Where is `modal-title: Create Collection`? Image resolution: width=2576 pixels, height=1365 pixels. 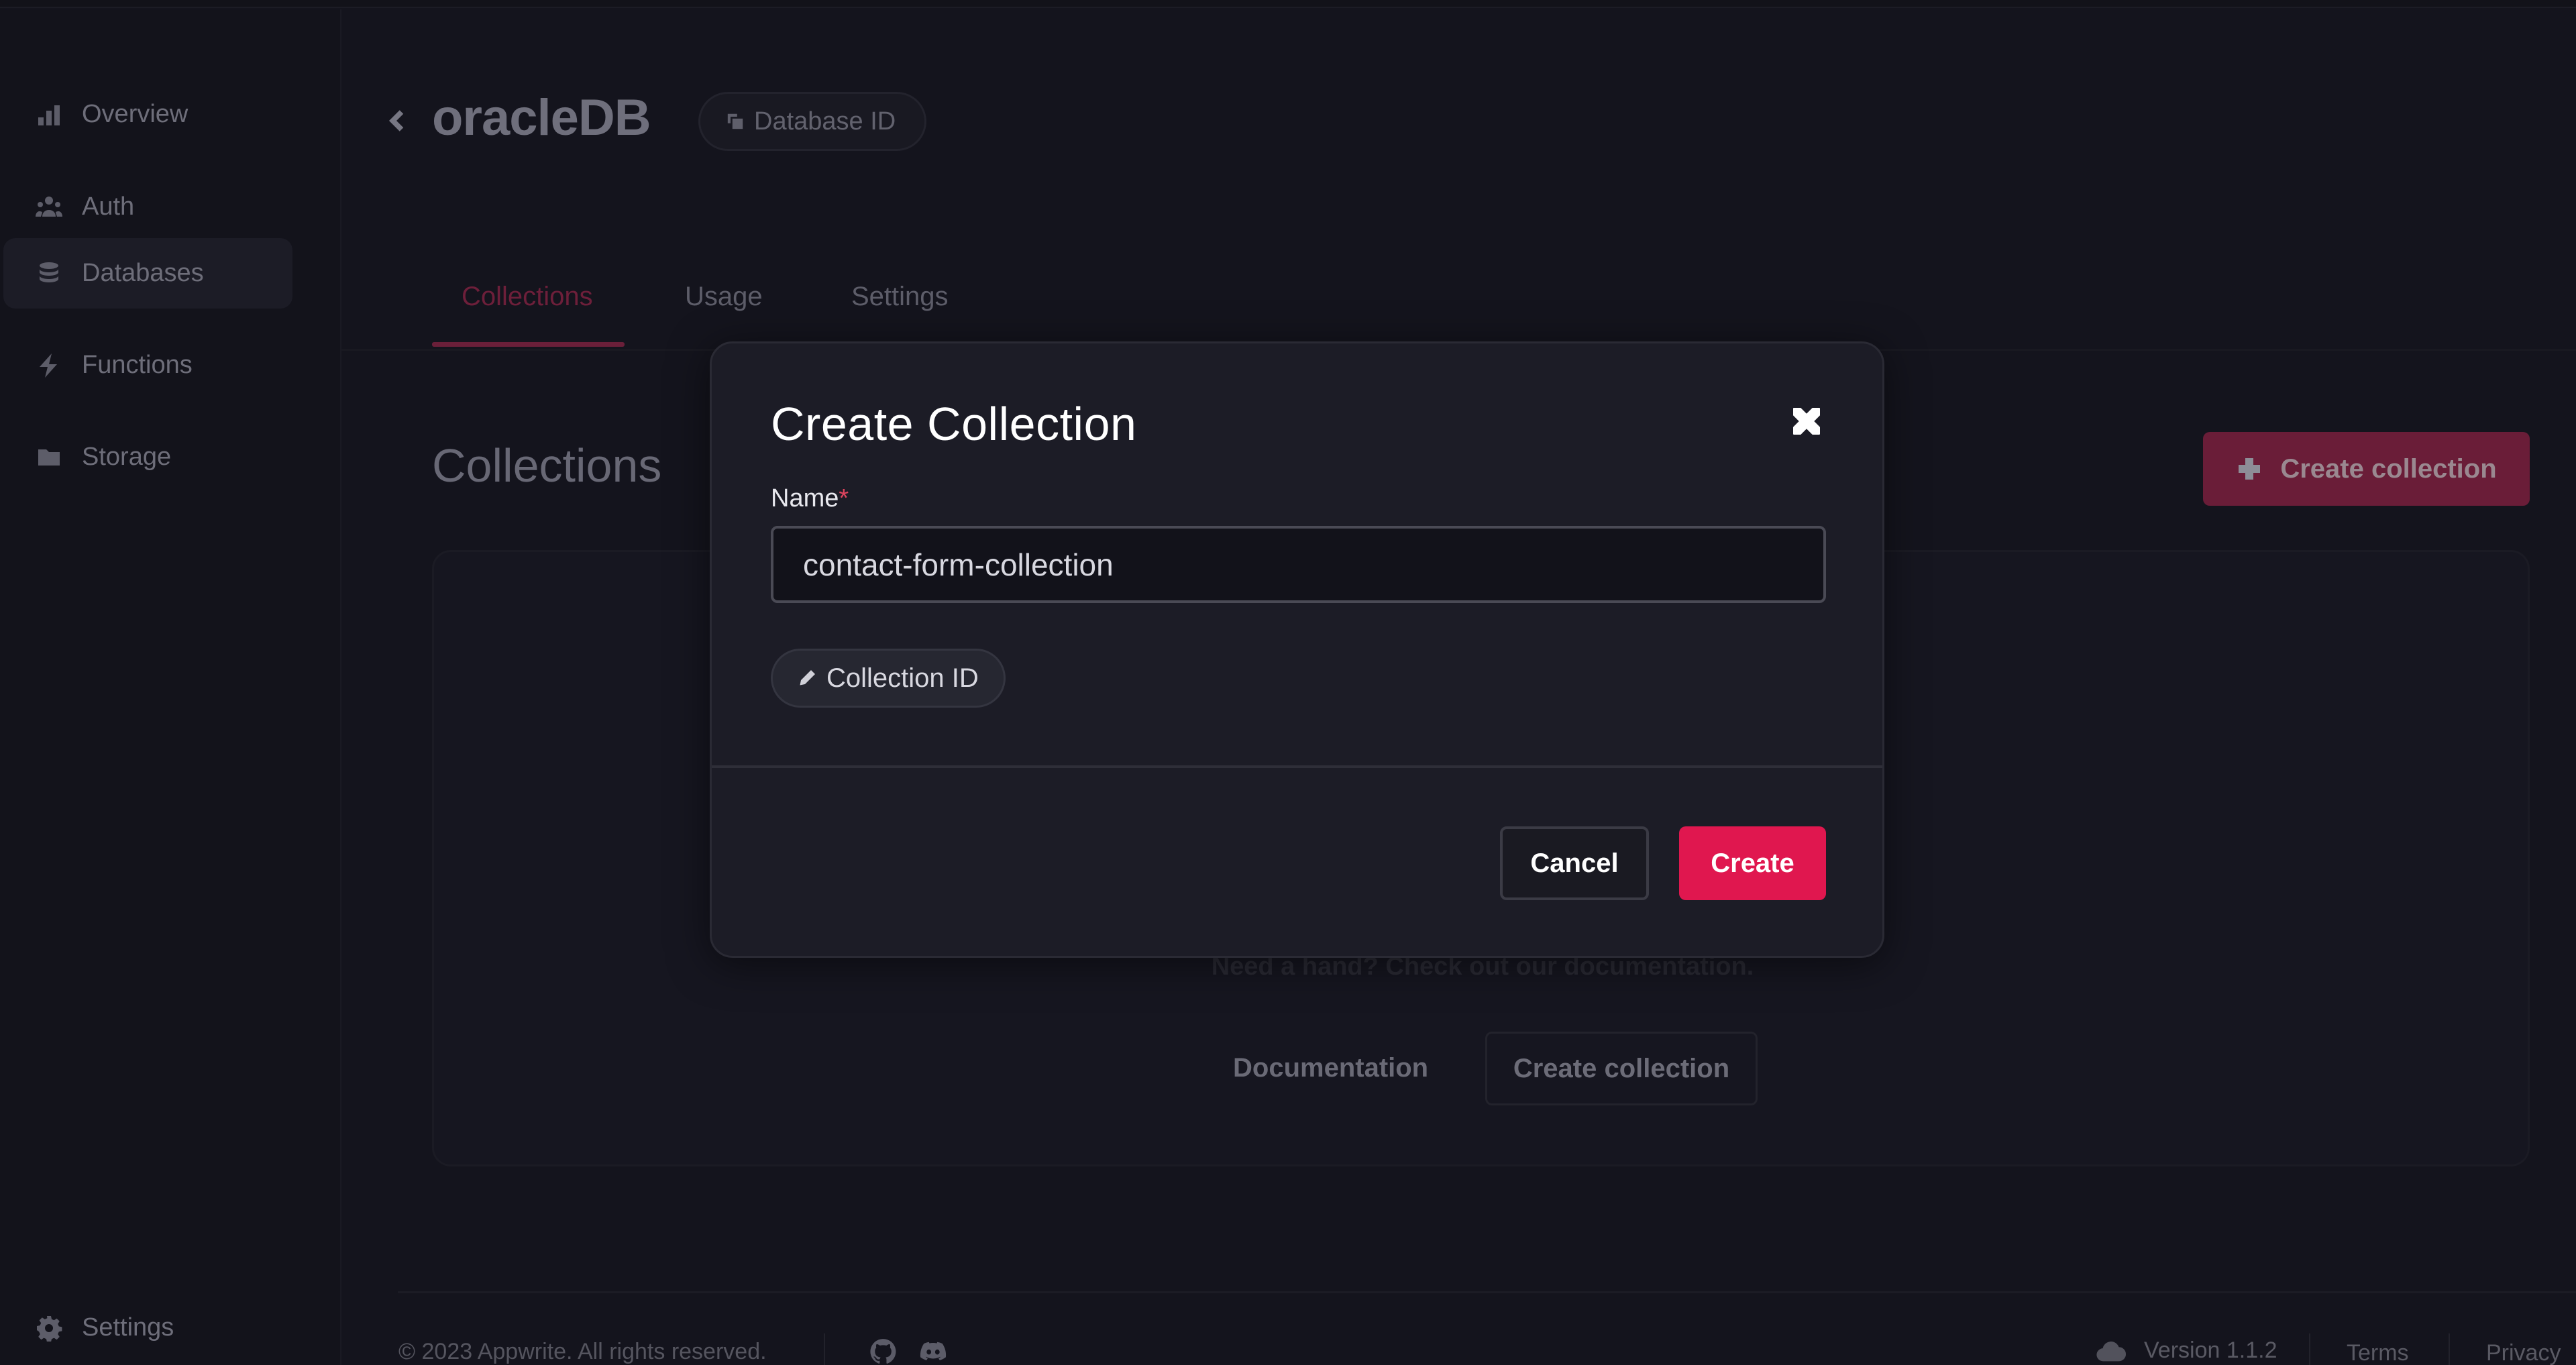 modal-title: Create Collection is located at coordinates (954, 424).